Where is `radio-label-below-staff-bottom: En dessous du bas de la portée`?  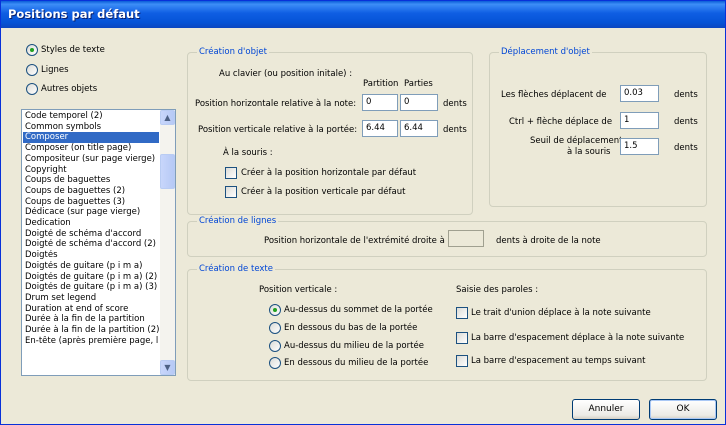
radio-label-below-staff-bottom: En dessous du bas de la portée is located at coordinates (351, 328).